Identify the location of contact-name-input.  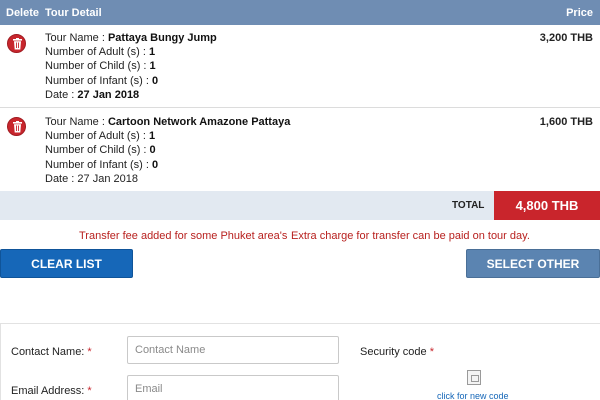
(233, 350).